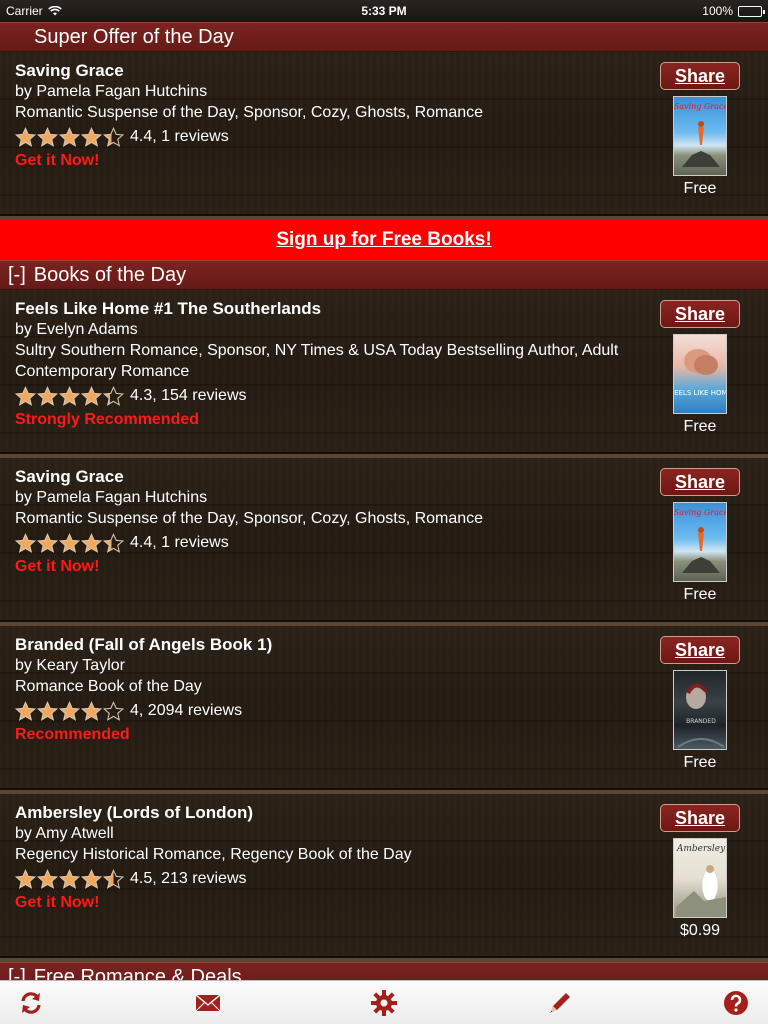  I want to click on refresh-icon, so click(31, 1003).